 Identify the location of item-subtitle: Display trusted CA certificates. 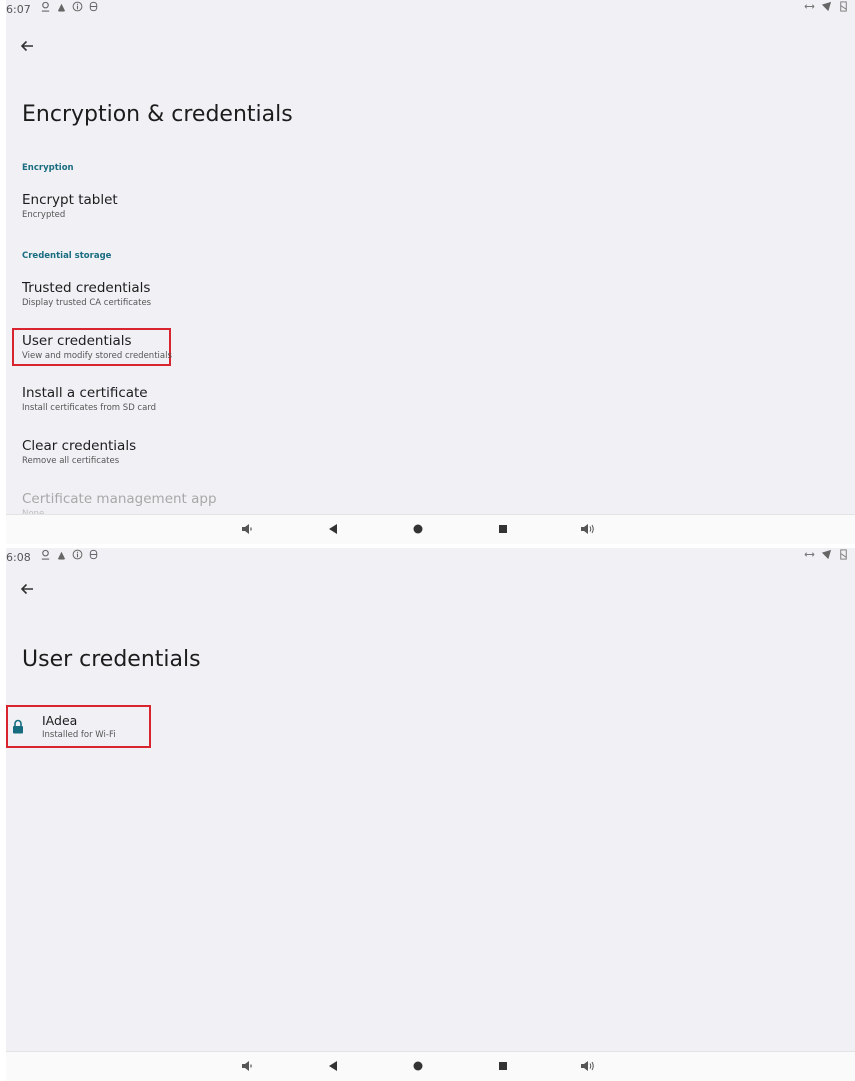
(87, 303).